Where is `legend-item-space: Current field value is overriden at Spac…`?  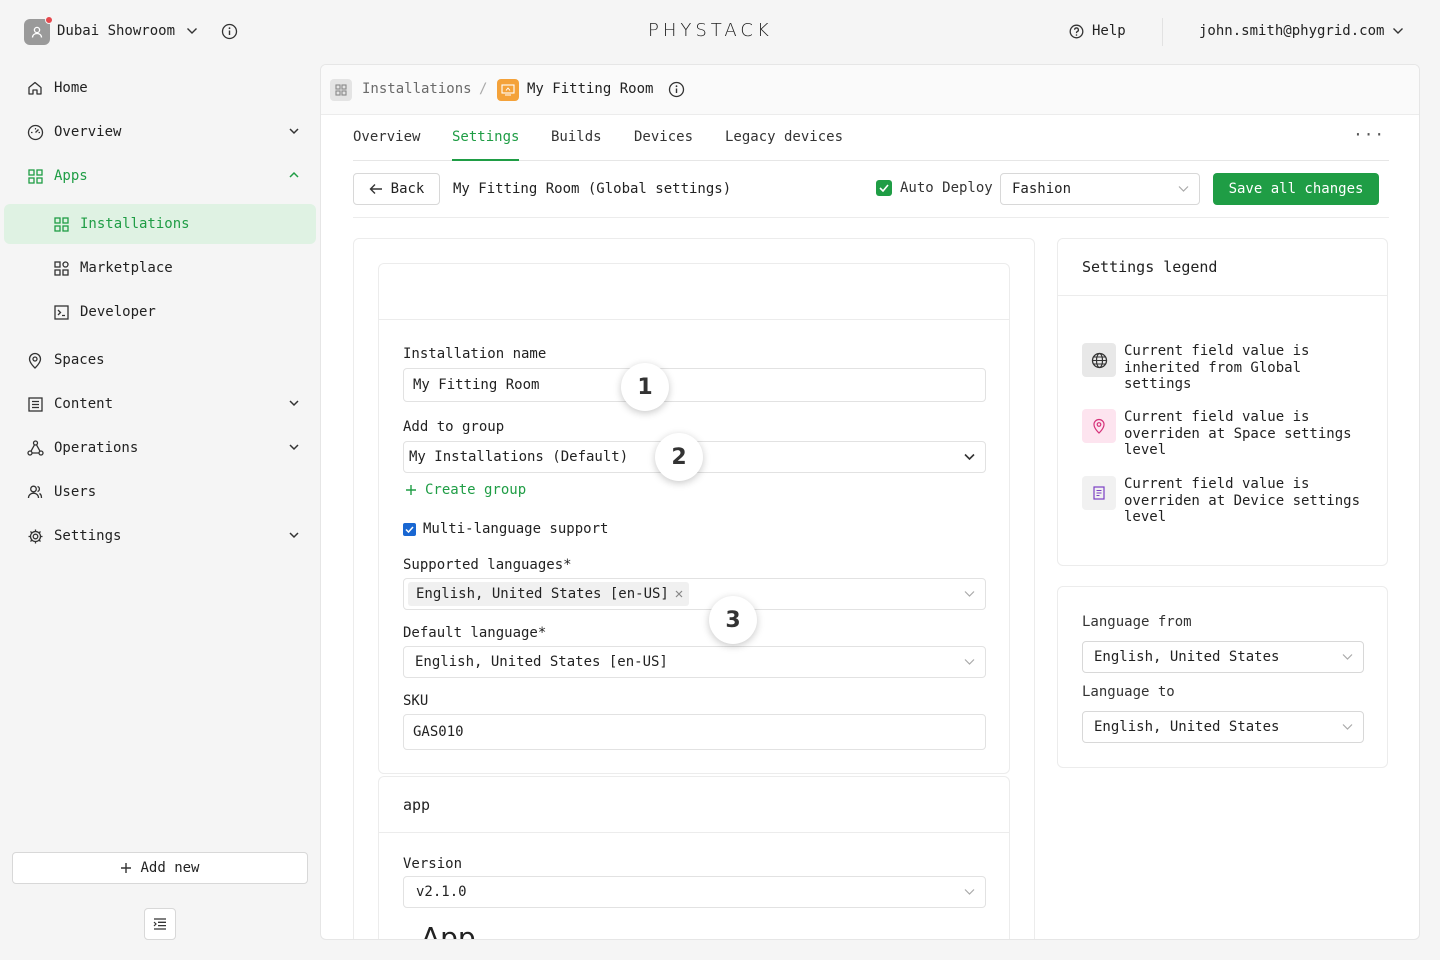
legend-item-space: Current field value is overriden at Spac… is located at coordinates (1227, 434).